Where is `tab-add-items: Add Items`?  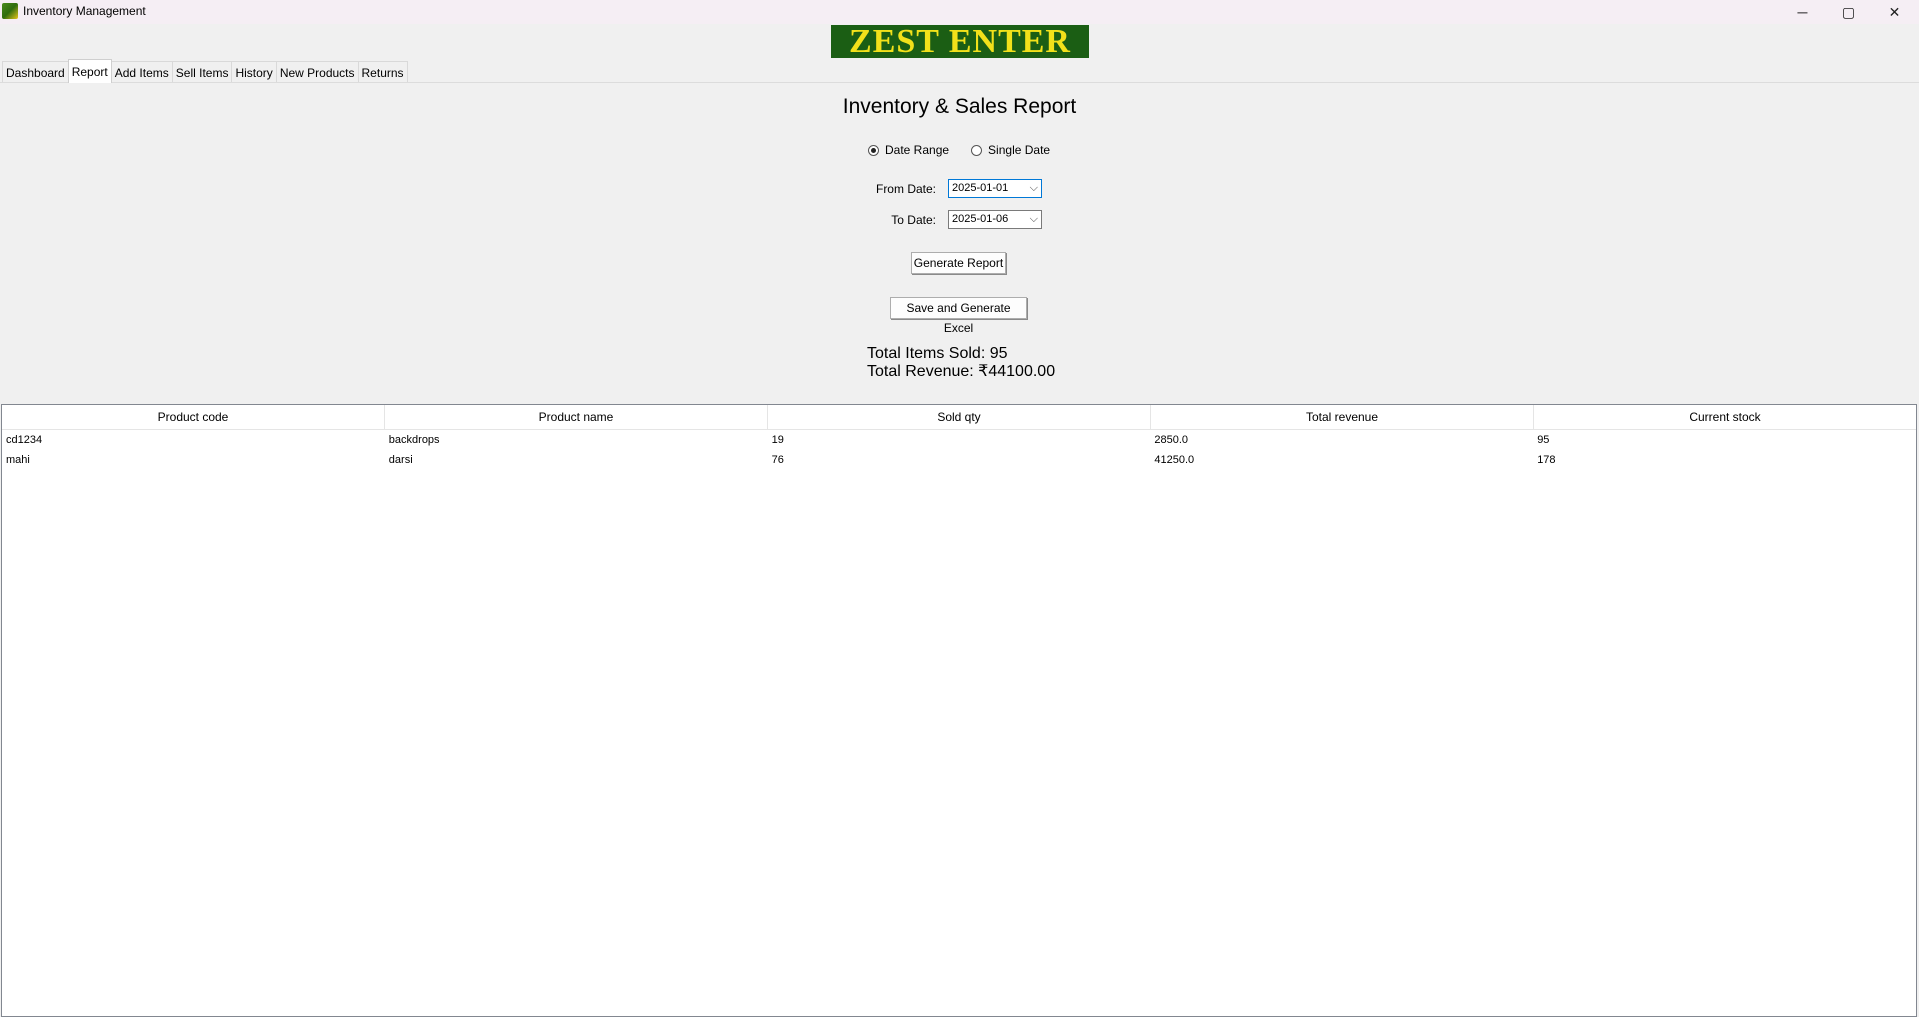
tab-add-items: Add Items is located at coordinates (141, 71).